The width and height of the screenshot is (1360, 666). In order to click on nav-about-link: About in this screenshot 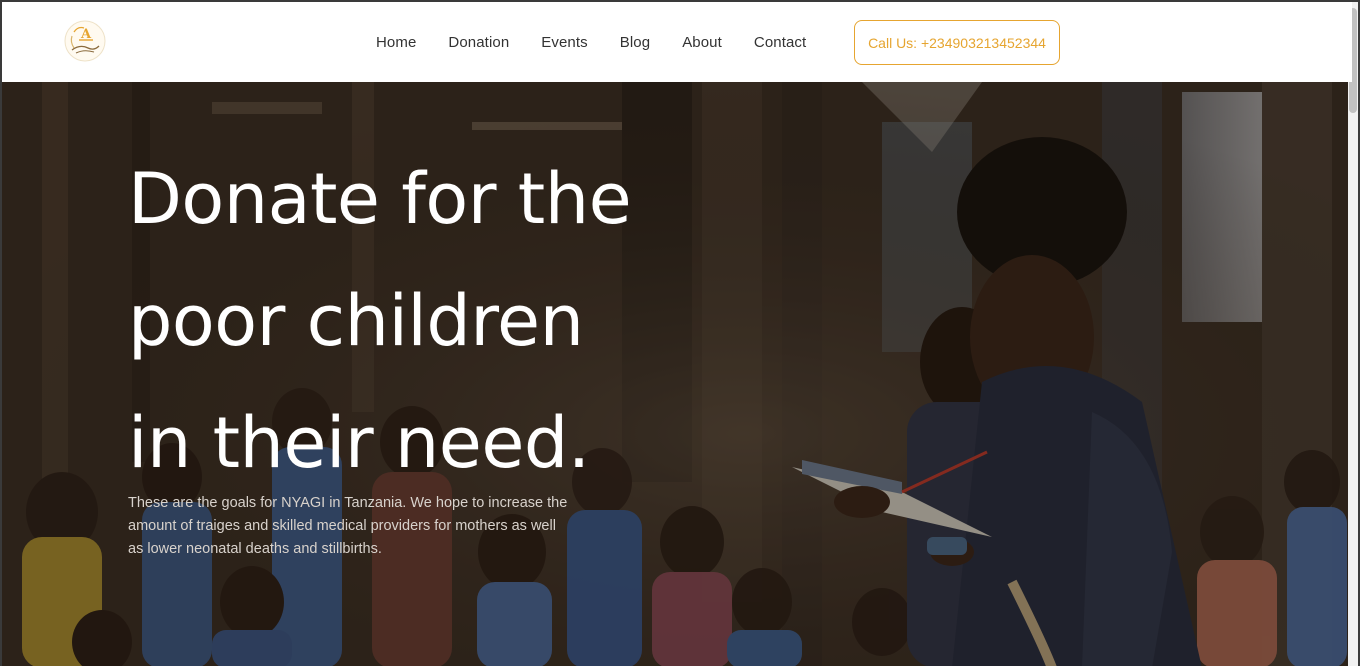, I will do `click(702, 42)`.